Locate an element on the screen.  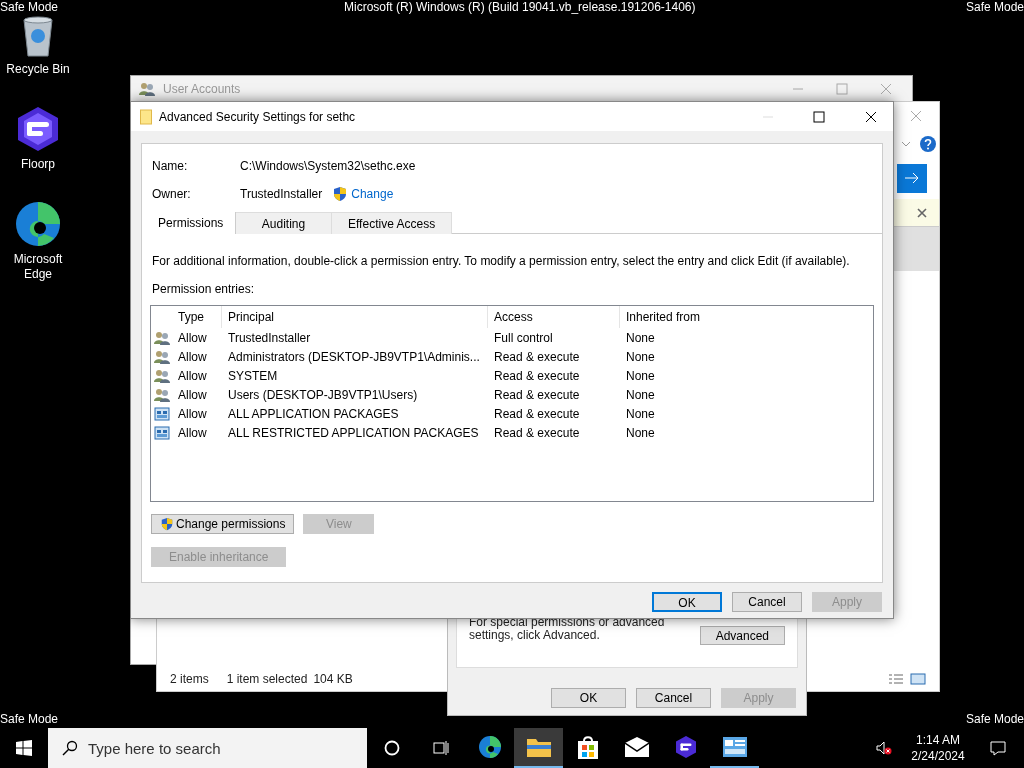
arrow-right-icon is located at coordinates (912, 178).